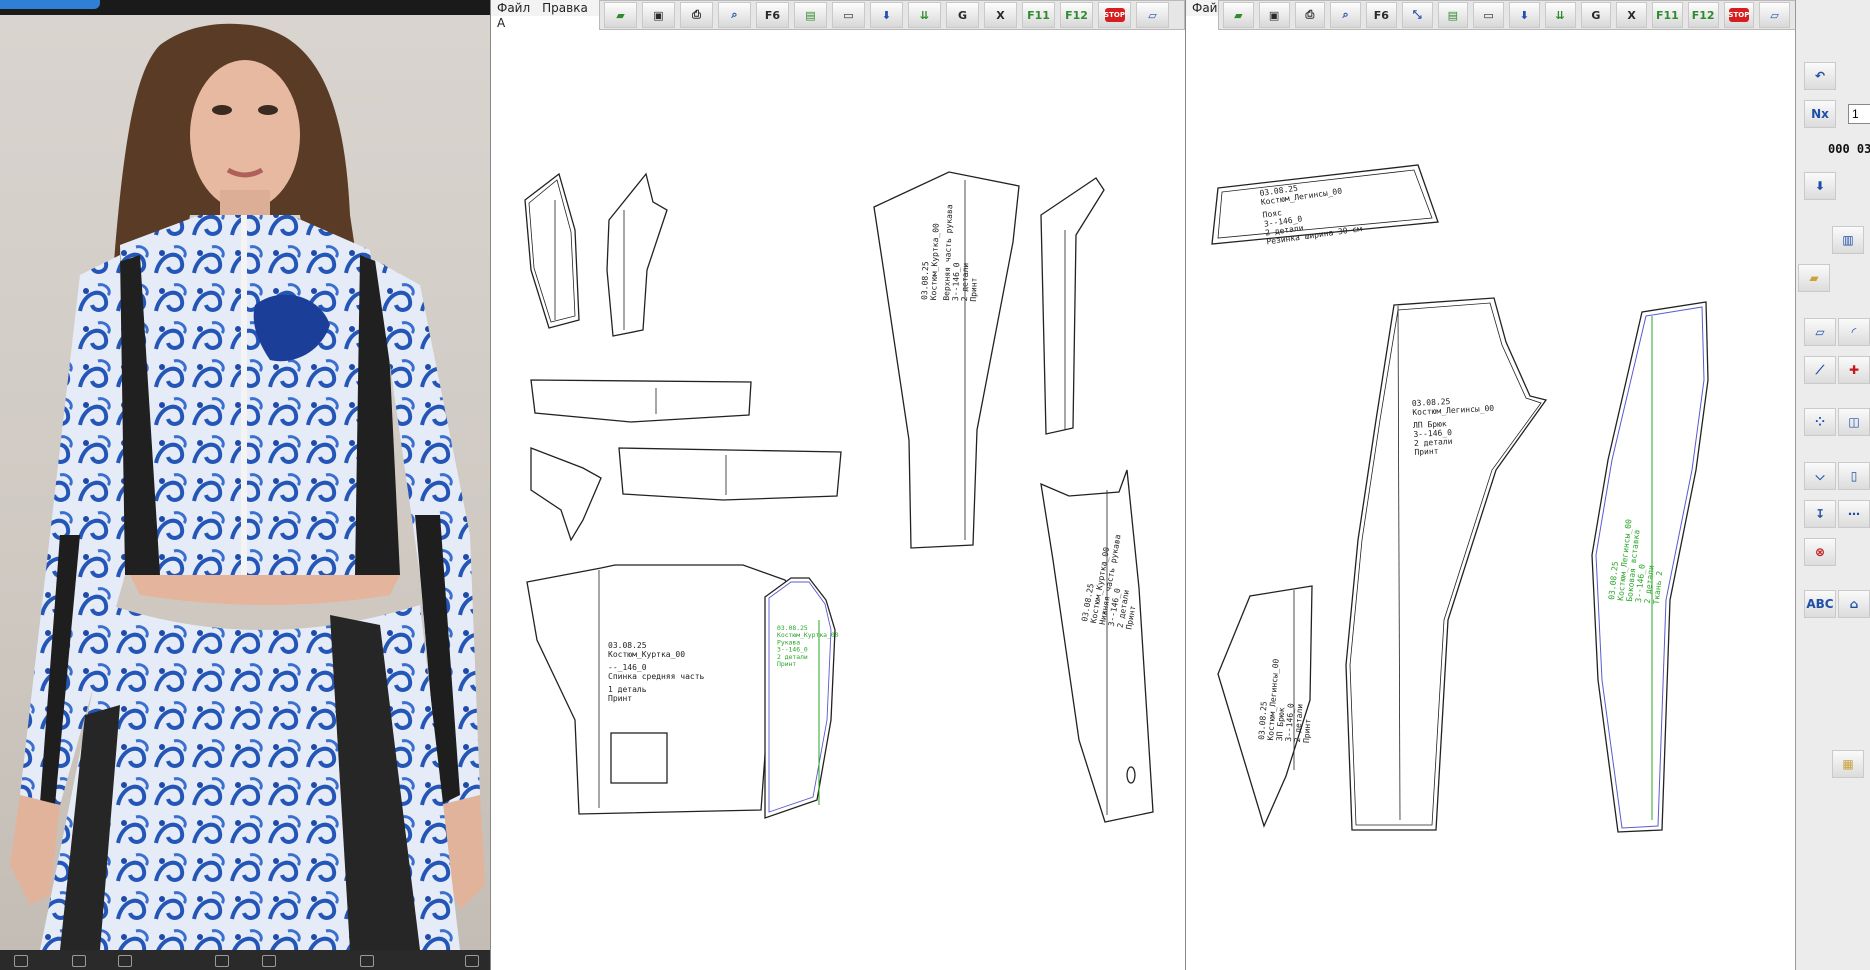 The width and height of the screenshot is (1870, 970). I want to click on back-center-date: 03.08.25, so click(627, 645).